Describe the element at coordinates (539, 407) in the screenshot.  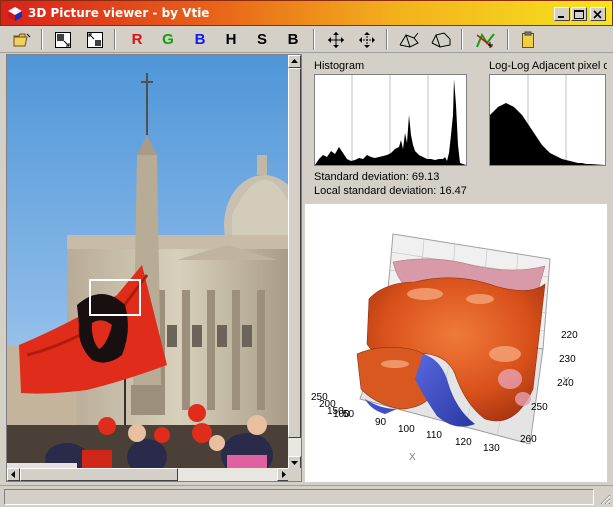
I see `y-tick-label: 250` at that location.